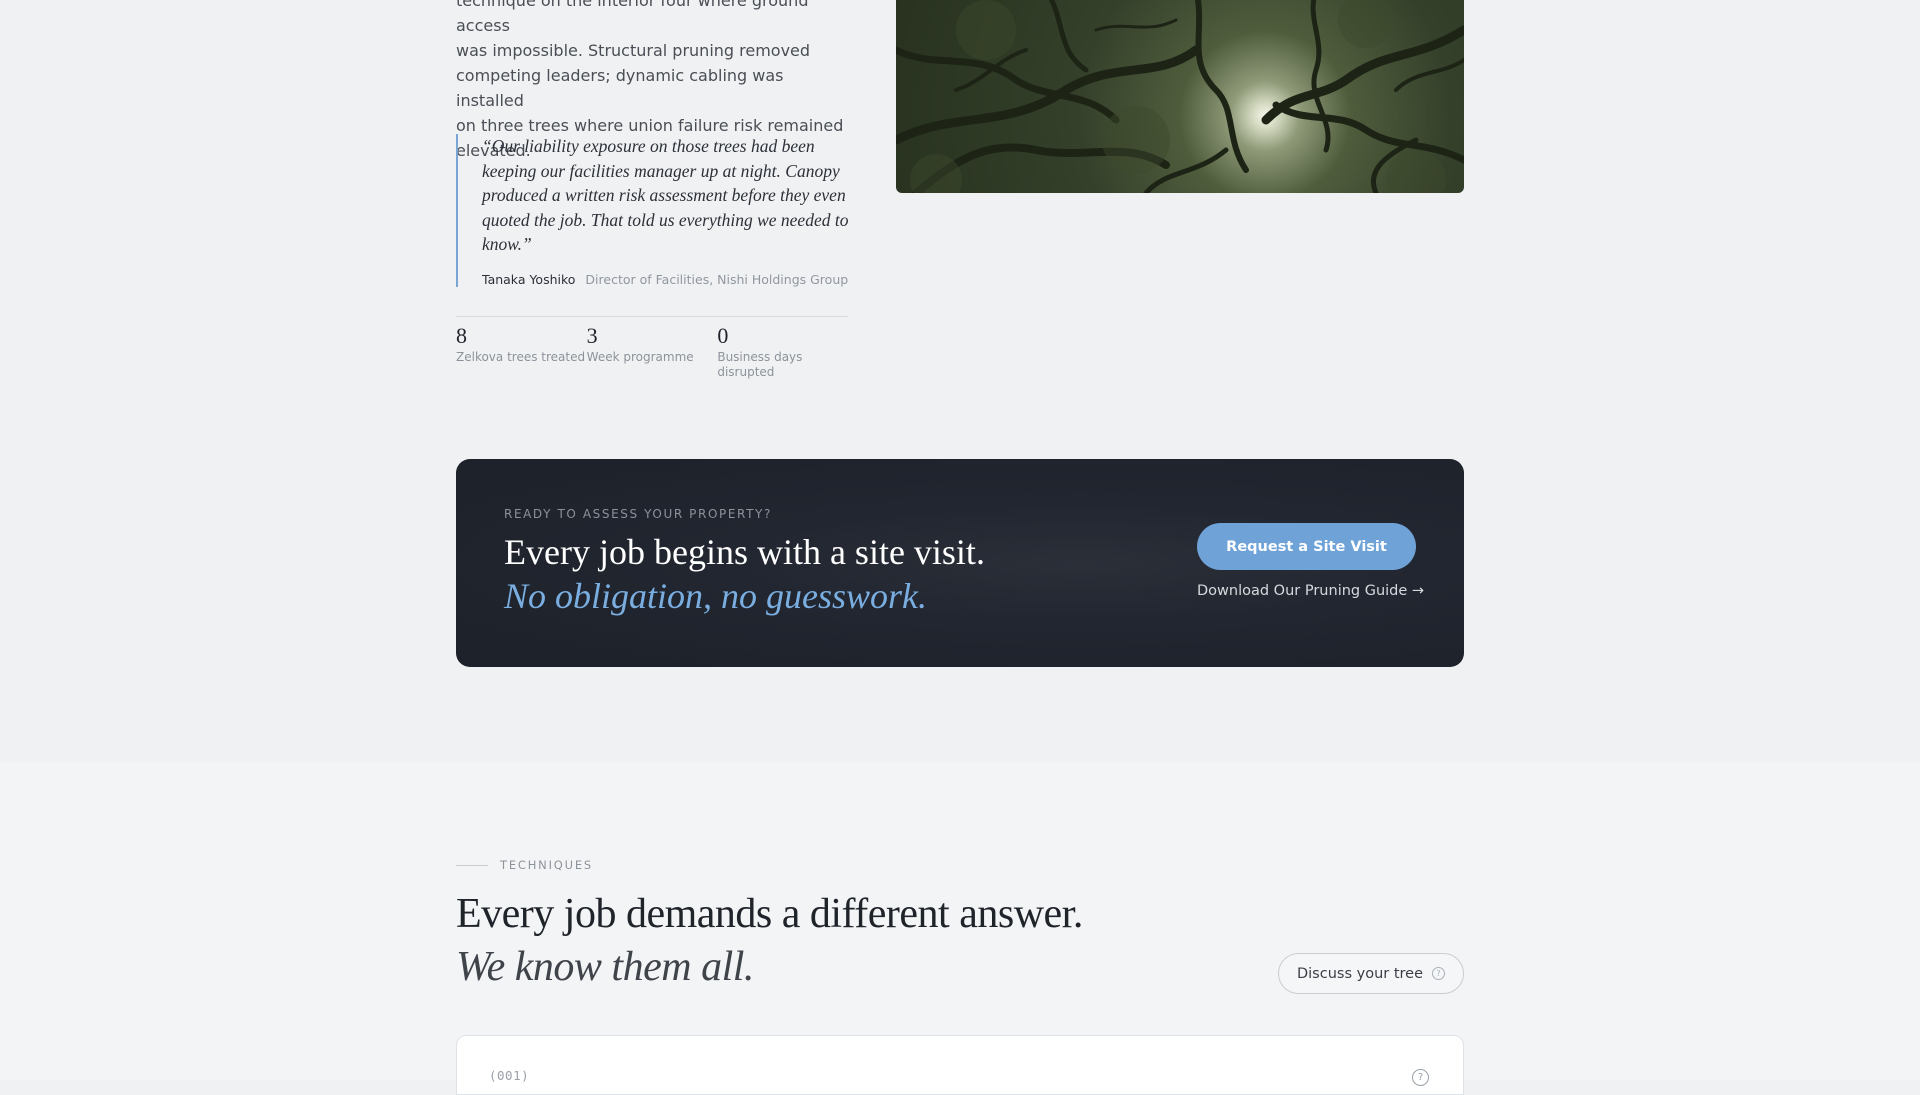 The width and height of the screenshot is (1920, 1095). Describe the element at coordinates (472, 865) in the screenshot. I see `eyebrow-rule` at that location.